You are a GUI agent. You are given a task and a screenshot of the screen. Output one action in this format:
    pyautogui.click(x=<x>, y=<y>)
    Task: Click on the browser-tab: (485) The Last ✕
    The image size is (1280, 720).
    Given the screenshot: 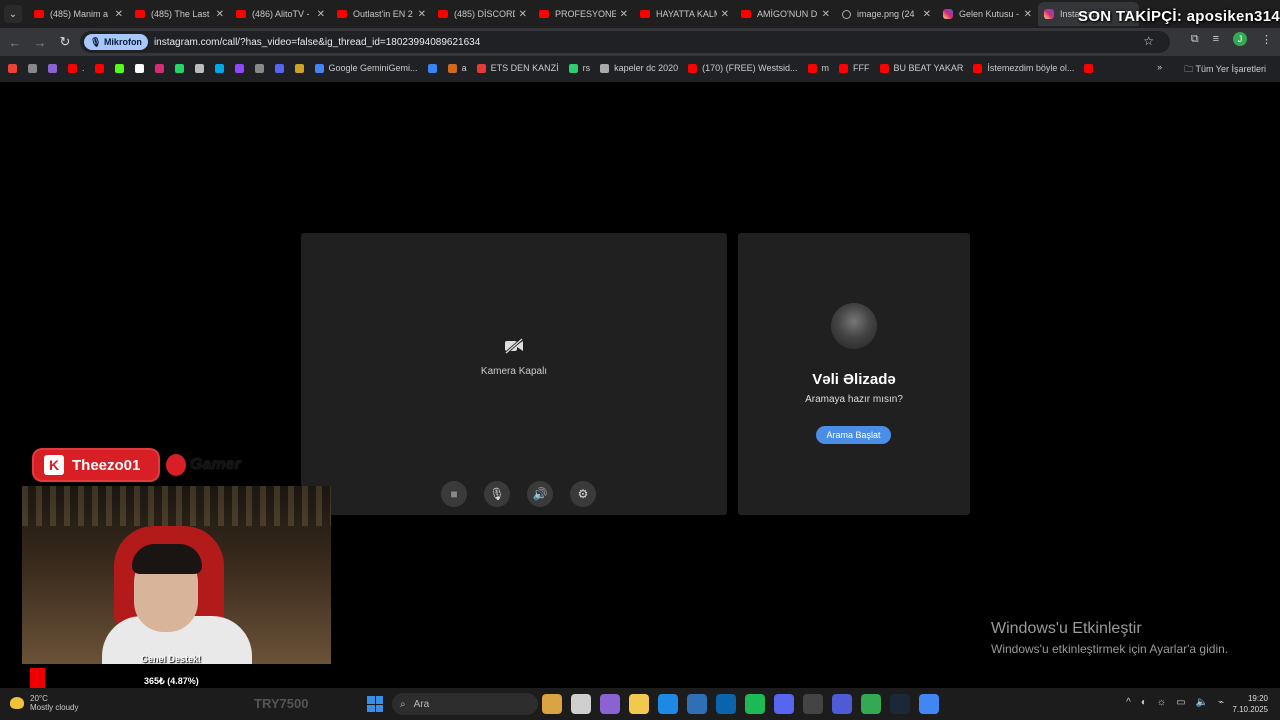 What is the action you would take?
    pyautogui.click(x=179, y=14)
    